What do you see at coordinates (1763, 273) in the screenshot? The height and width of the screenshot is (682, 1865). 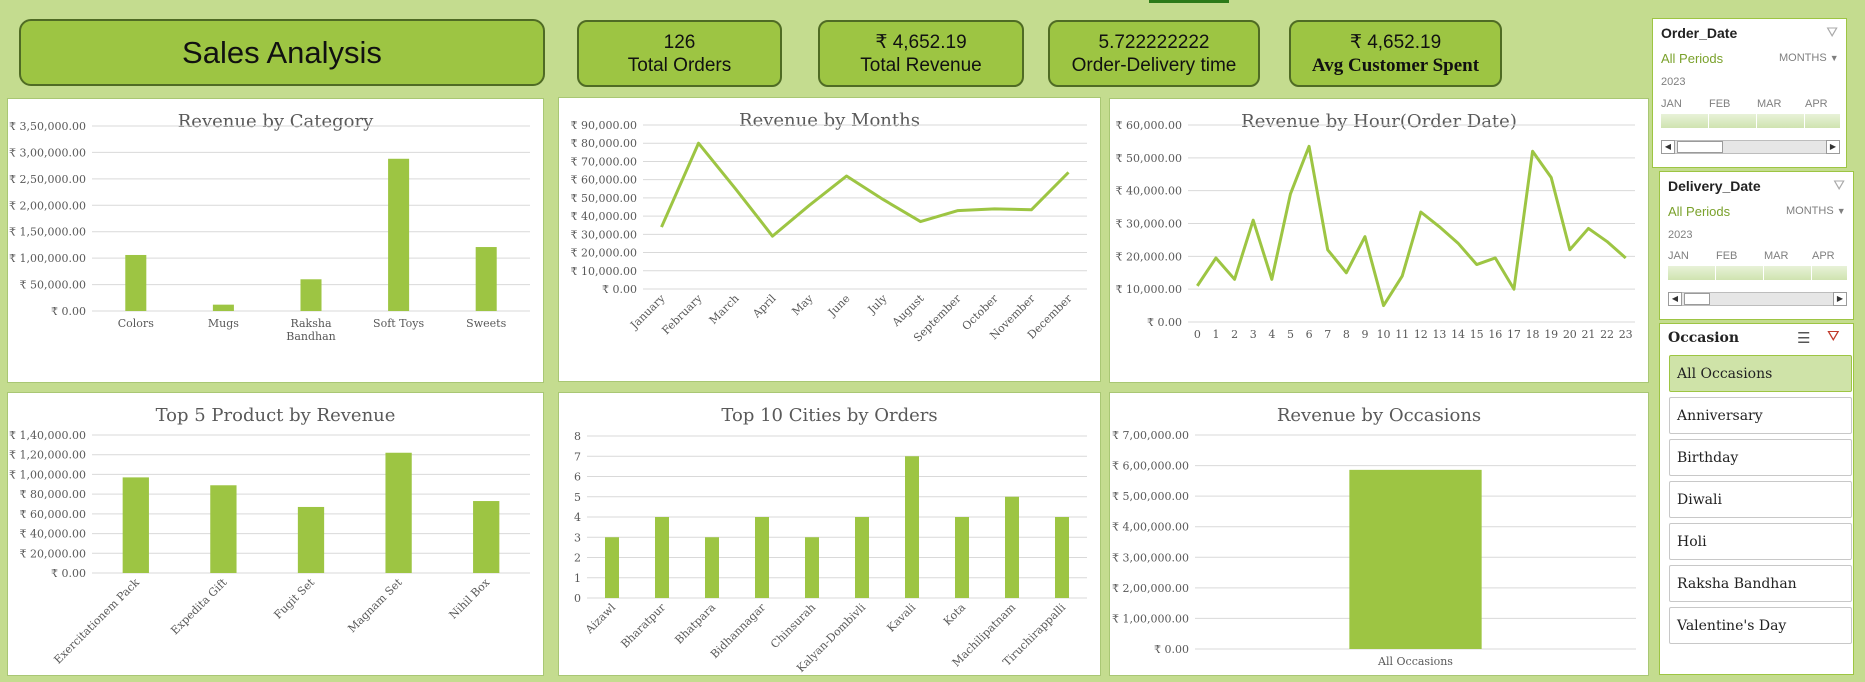 I see `timeline-divider` at bounding box center [1763, 273].